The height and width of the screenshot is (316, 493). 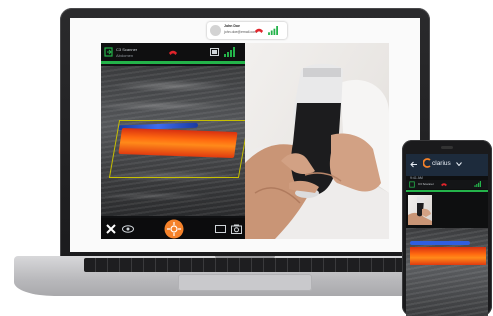 I want to click on phone-status-bar, so click(x=447, y=191).